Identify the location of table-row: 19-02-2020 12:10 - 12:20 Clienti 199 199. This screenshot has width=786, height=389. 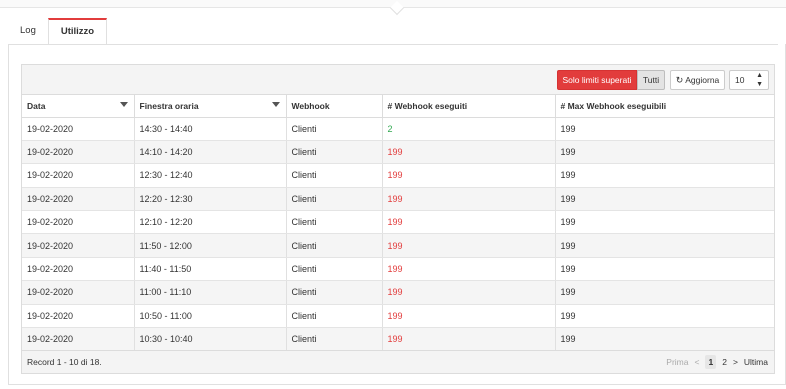
(398, 222).